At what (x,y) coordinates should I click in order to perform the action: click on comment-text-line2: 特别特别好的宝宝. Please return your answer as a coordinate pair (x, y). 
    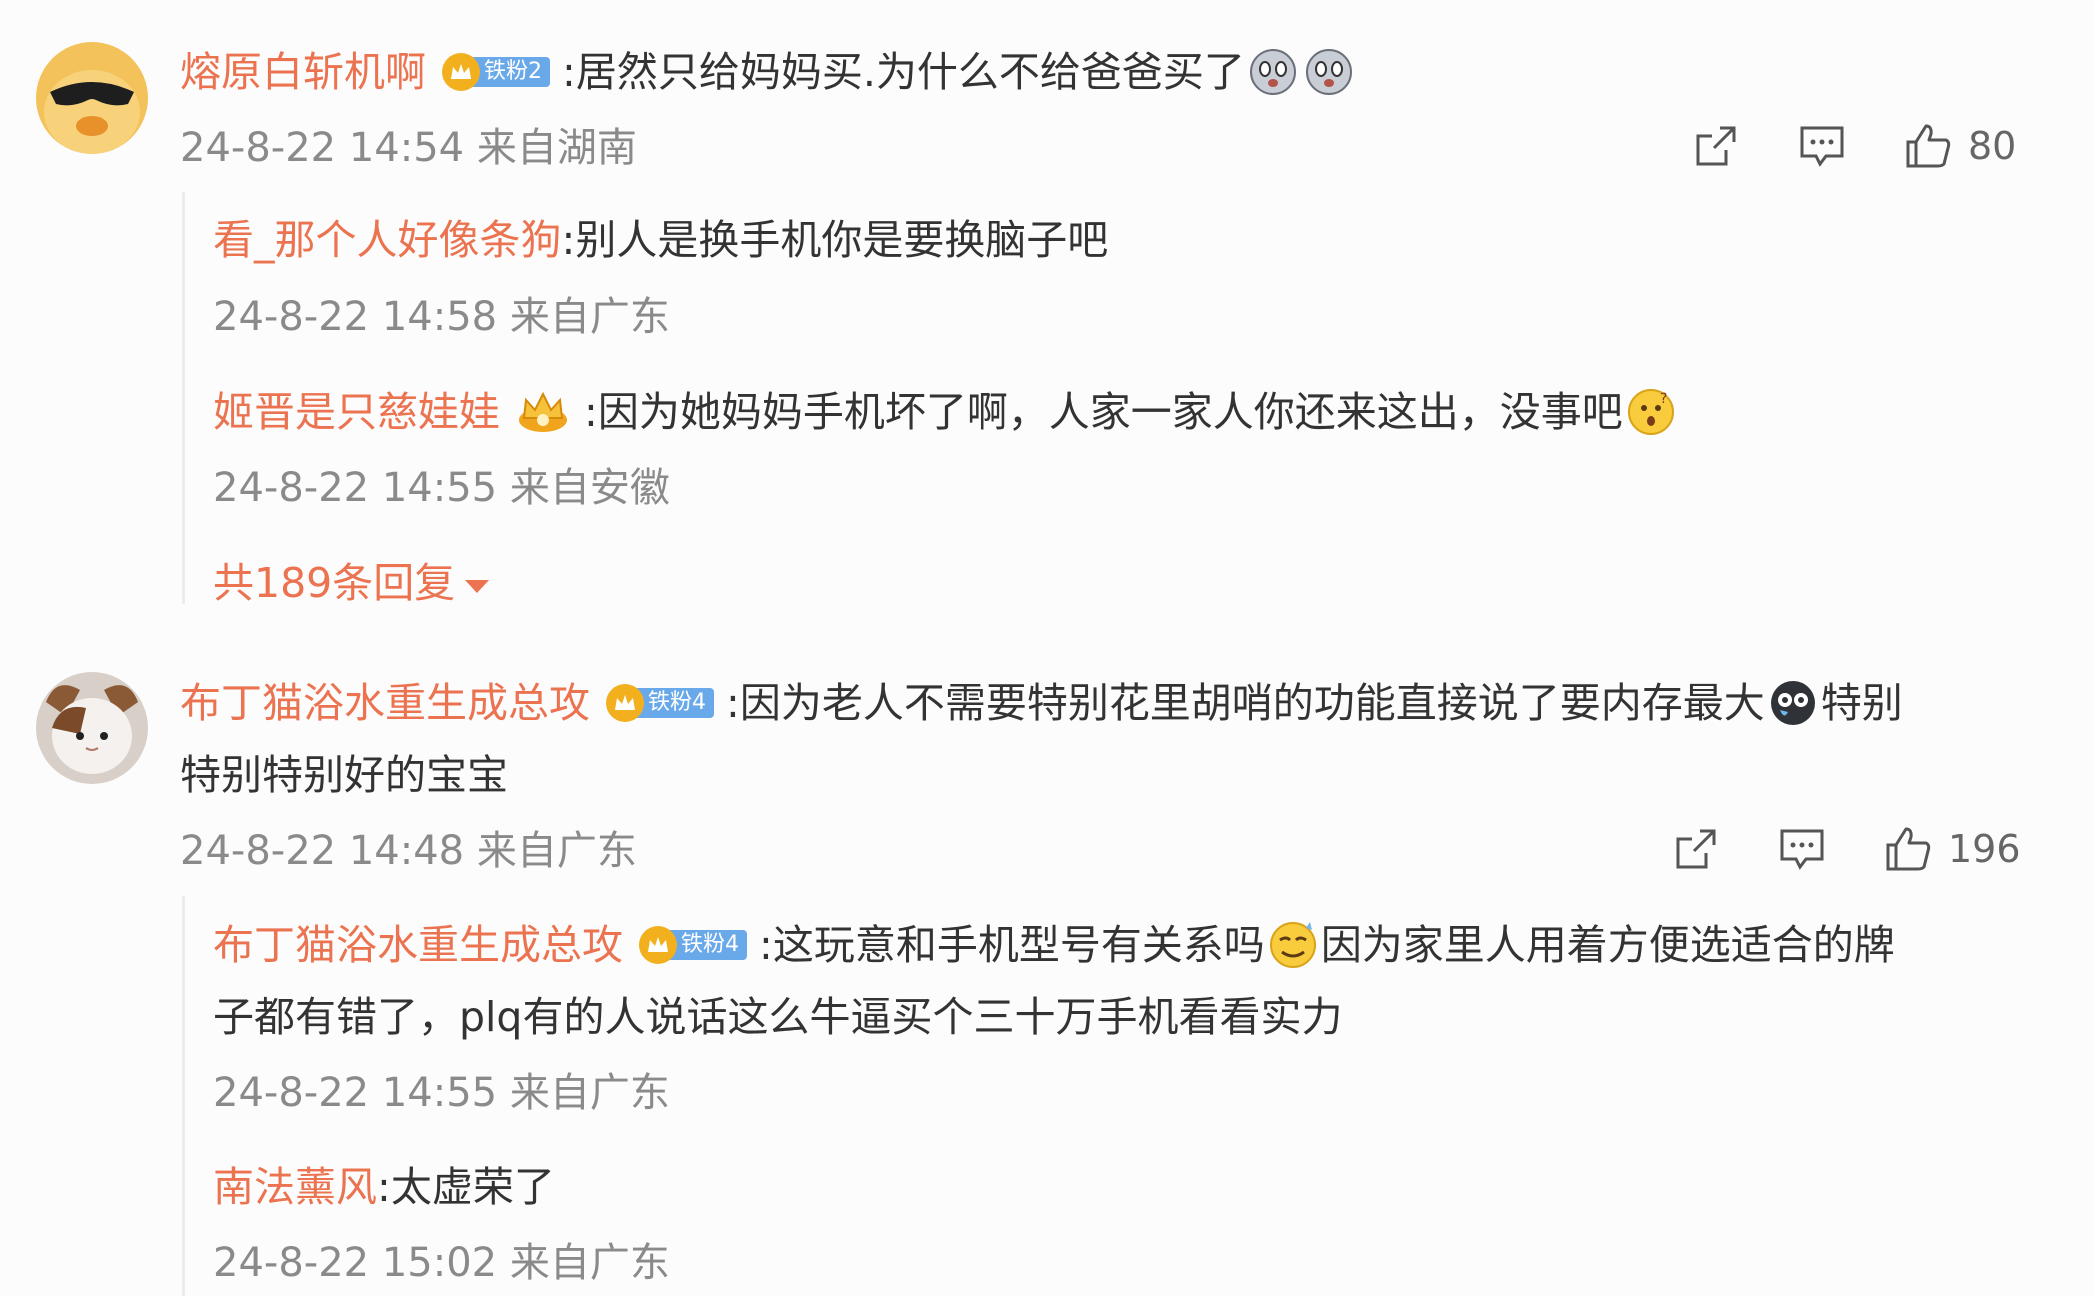
    Looking at the image, I should click on (344, 775).